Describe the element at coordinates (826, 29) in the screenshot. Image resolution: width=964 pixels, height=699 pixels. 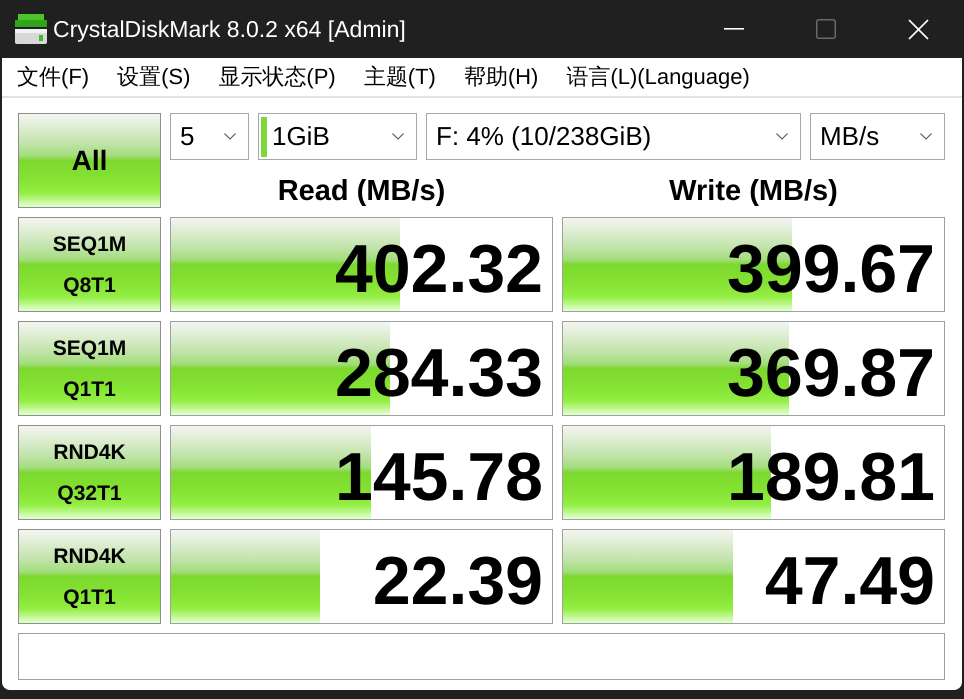
I see `maximize-icon` at that location.